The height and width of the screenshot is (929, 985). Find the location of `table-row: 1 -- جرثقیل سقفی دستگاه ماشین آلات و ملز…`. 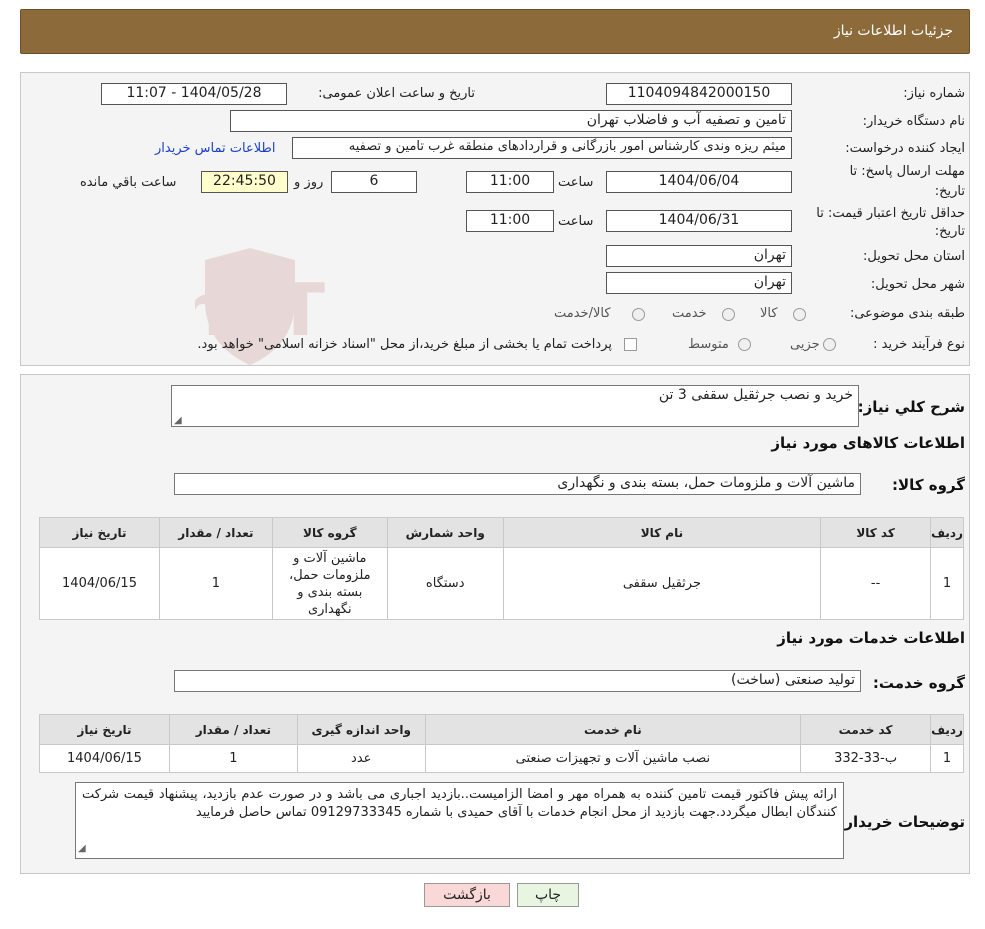

table-row: 1 -- جرثقیل سقفی دستگاه ماشین آلات و ملز… is located at coordinates (501, 583).